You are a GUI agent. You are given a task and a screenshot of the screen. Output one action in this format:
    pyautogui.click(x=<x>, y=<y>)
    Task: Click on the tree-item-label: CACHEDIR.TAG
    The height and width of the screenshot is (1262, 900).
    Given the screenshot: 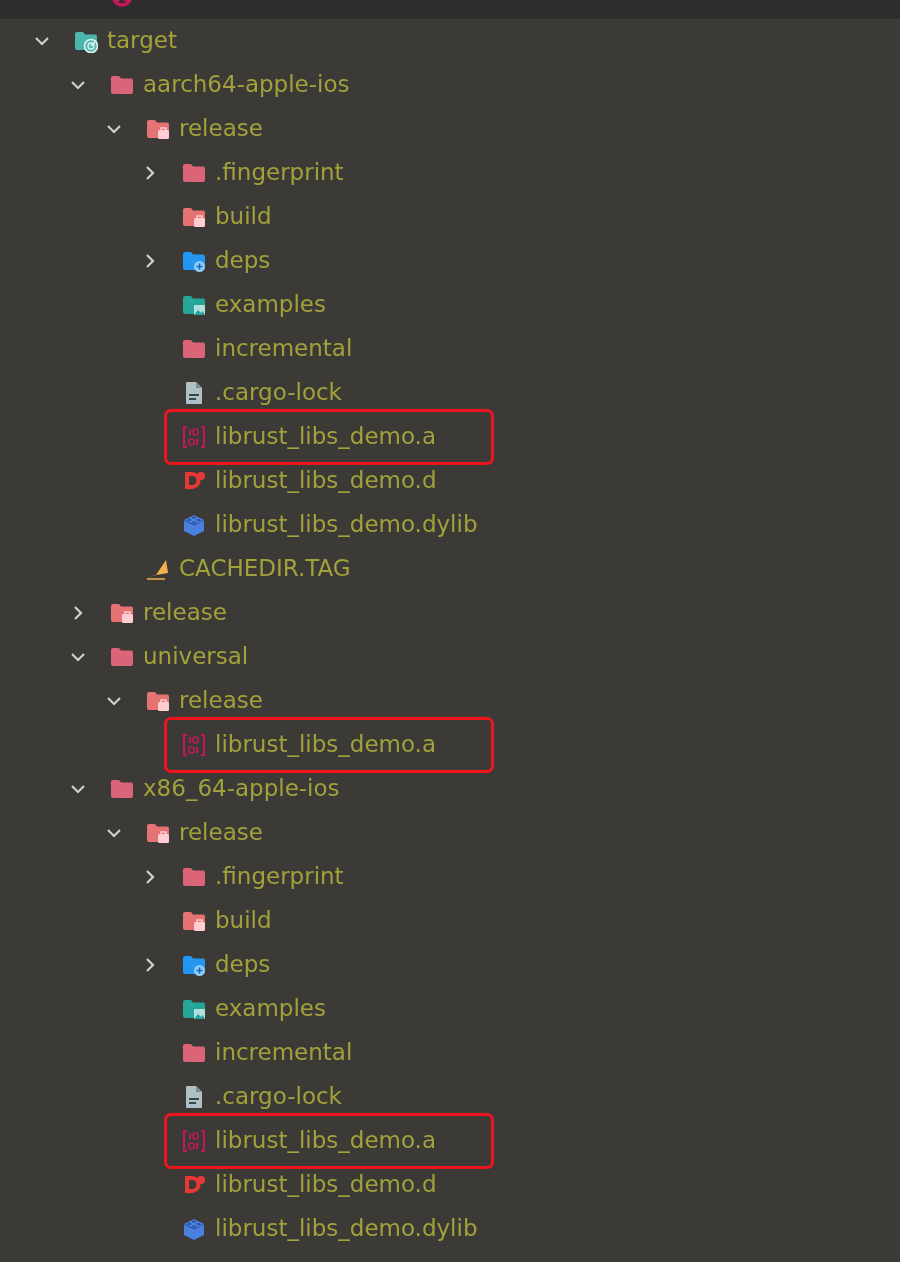 What is the action you would take?
    pyautogui.click(x=265, y=569)
    